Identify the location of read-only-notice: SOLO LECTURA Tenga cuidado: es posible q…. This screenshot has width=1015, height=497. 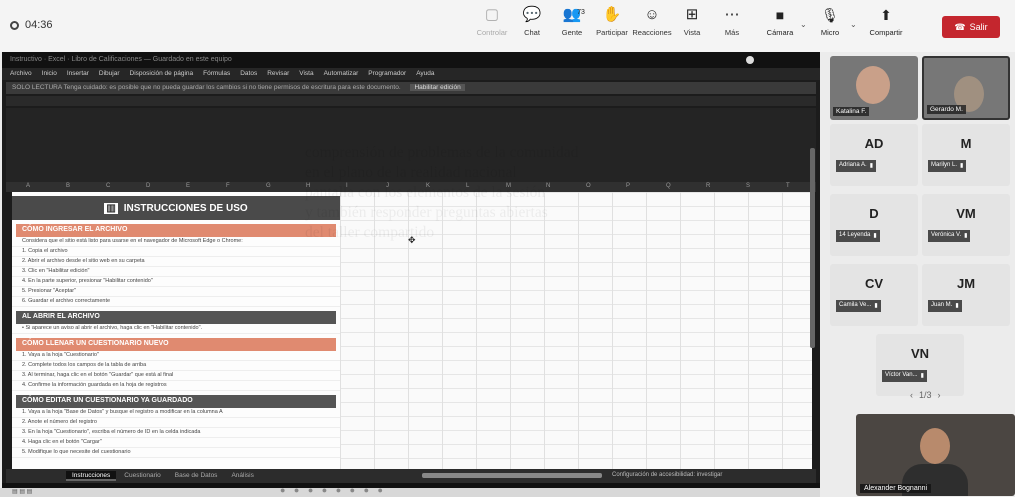
(411, 88).